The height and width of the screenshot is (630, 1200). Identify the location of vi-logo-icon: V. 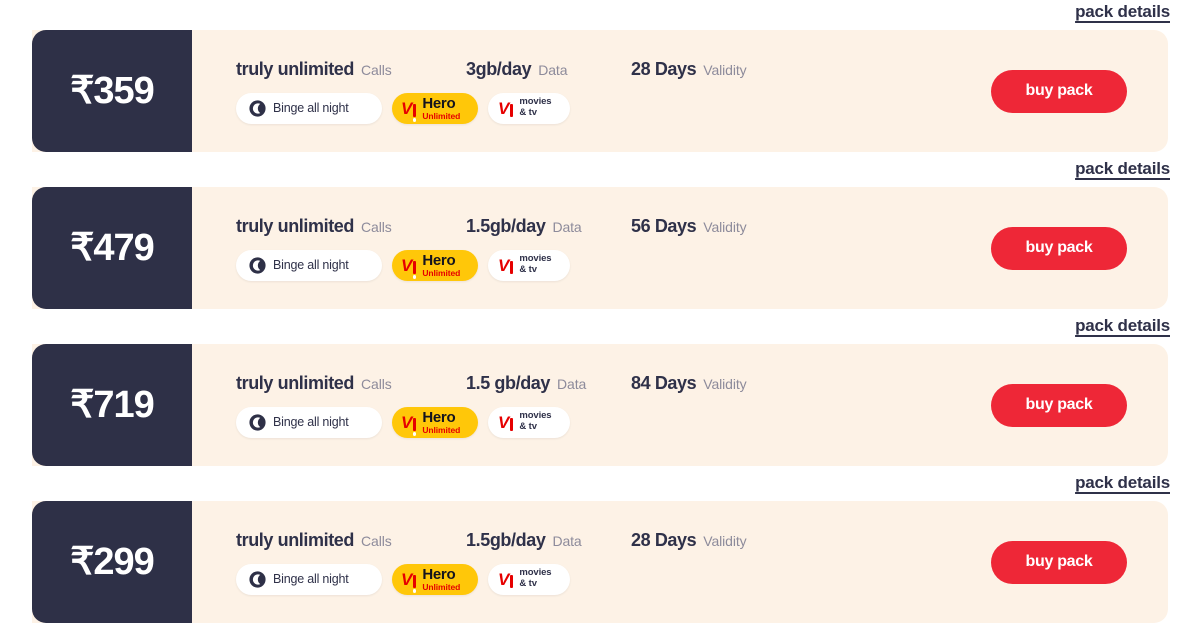
(409, 110).